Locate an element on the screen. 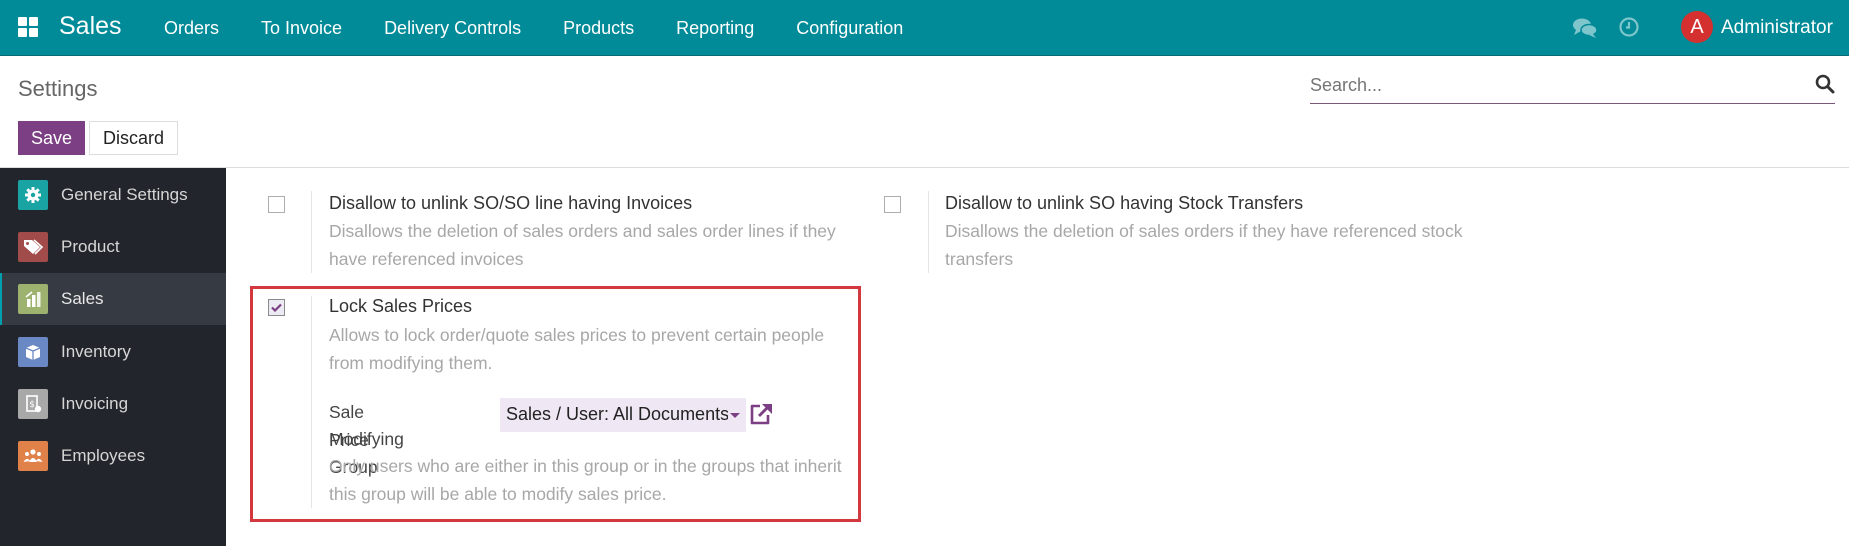  sale-price-group-select: Sales / User: All Documents is located at coordinates (623, 415).